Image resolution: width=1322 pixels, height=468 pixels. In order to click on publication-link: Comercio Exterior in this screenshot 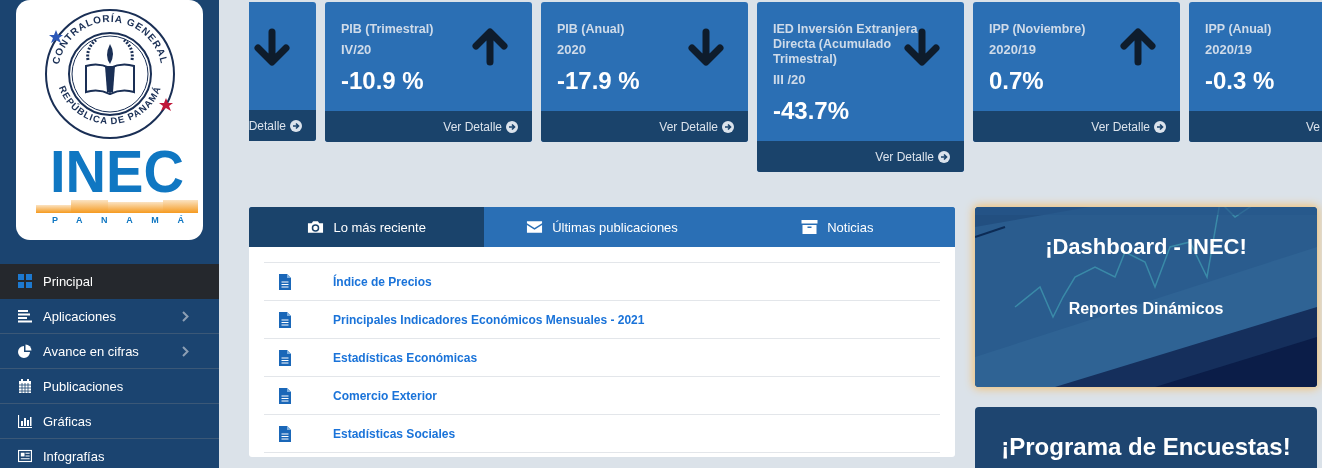, I will do `click(385, 395)`.